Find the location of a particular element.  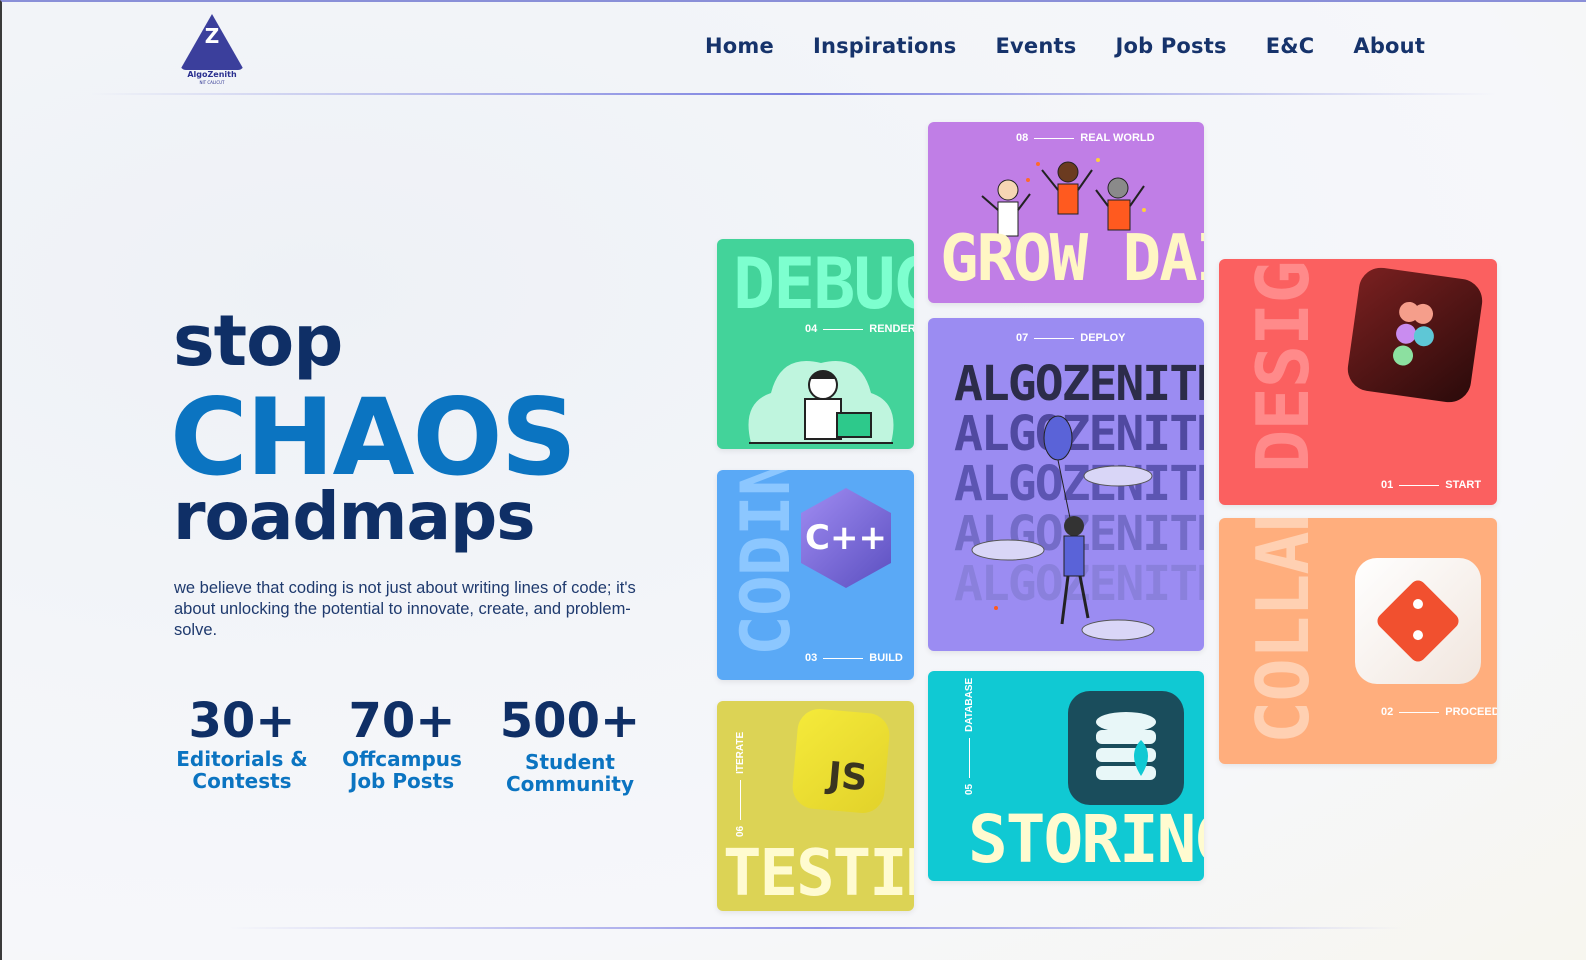

card-step: 02 PROCEED is located at coordinates (1439, 712).